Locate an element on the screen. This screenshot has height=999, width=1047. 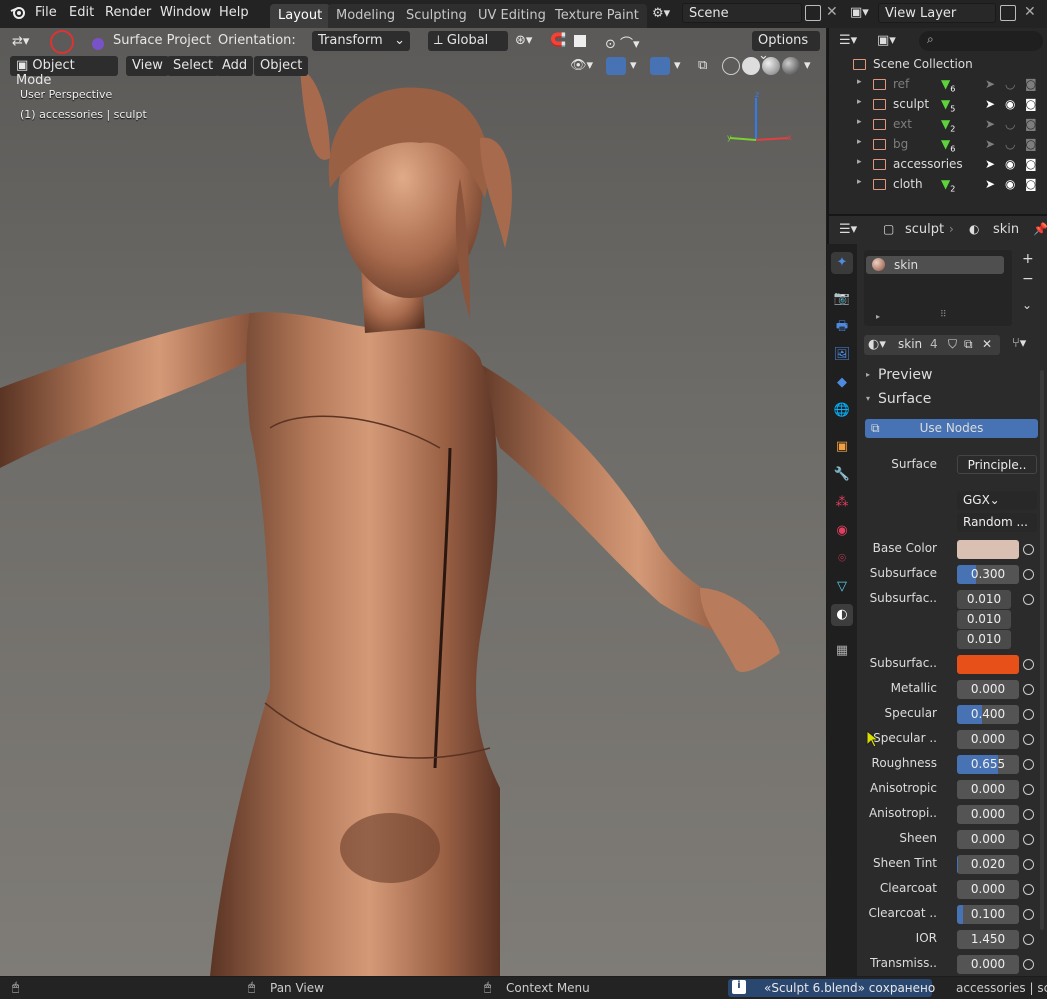
status-message: i «Sculpt 6.blend» сохранено is located at coordinates (831, 988).